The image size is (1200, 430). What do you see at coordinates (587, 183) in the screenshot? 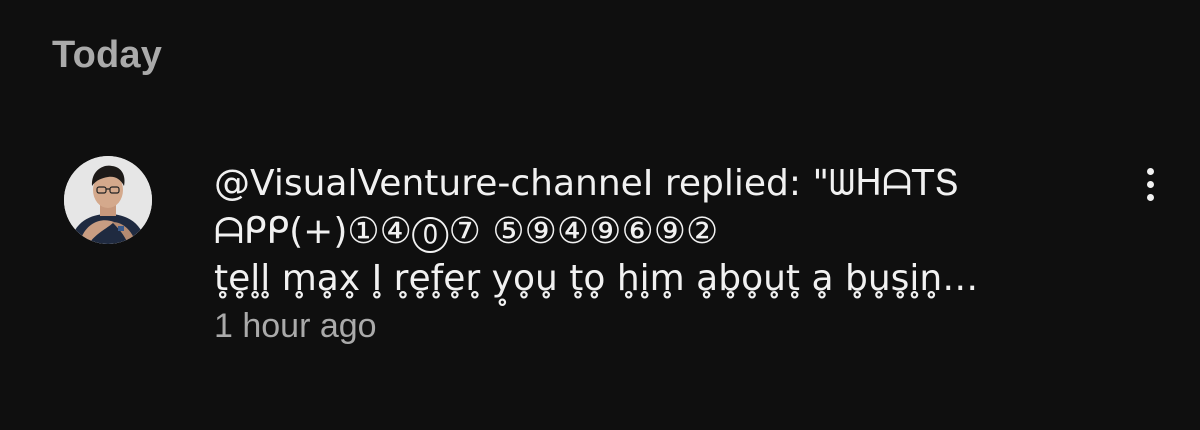
I see `notification-text-line: @VisualVenture-channeI replied: "ᗯᕼᗩTՏ` at bounding box center [587, 183].